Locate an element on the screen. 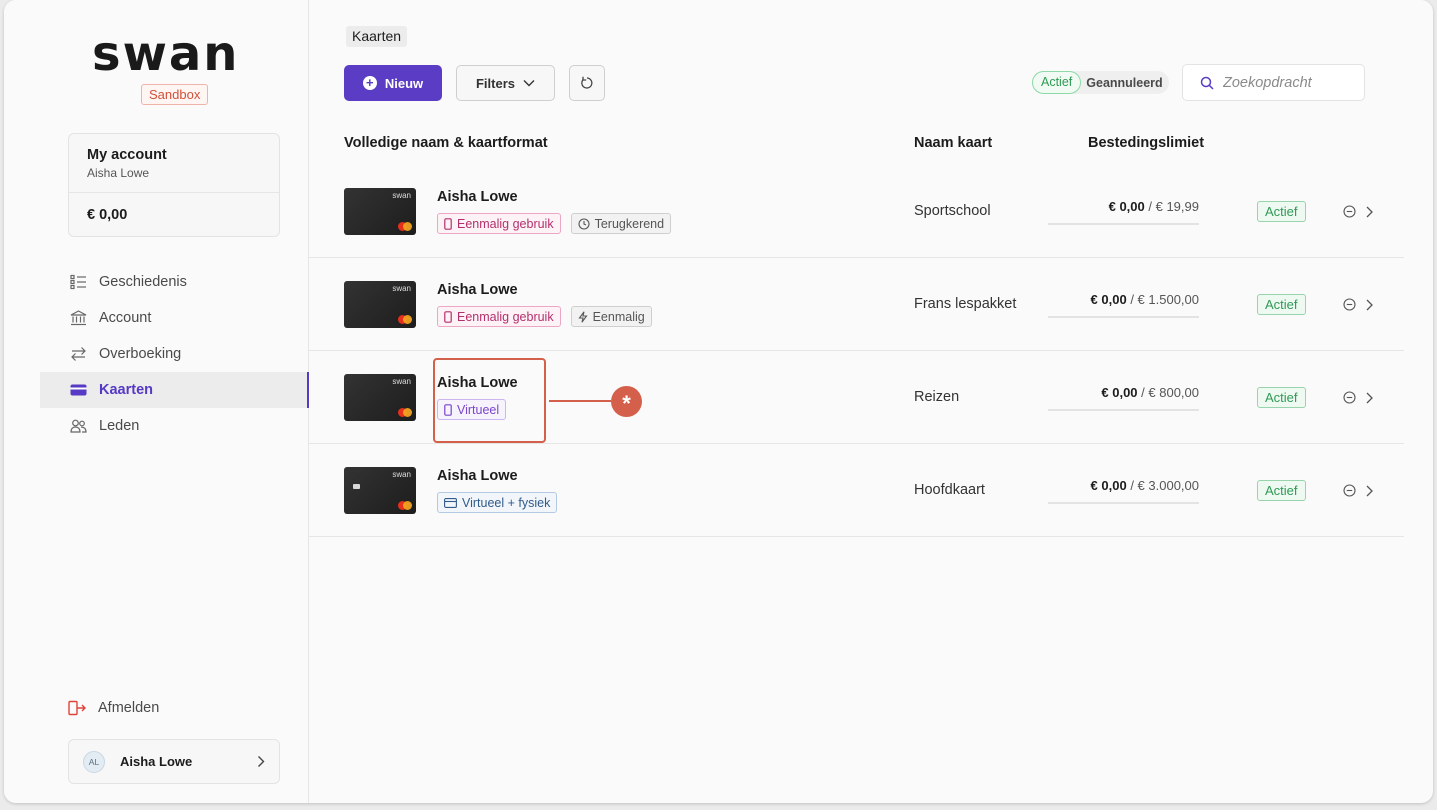  plus-icon: + is located at coordinates (369, 83).